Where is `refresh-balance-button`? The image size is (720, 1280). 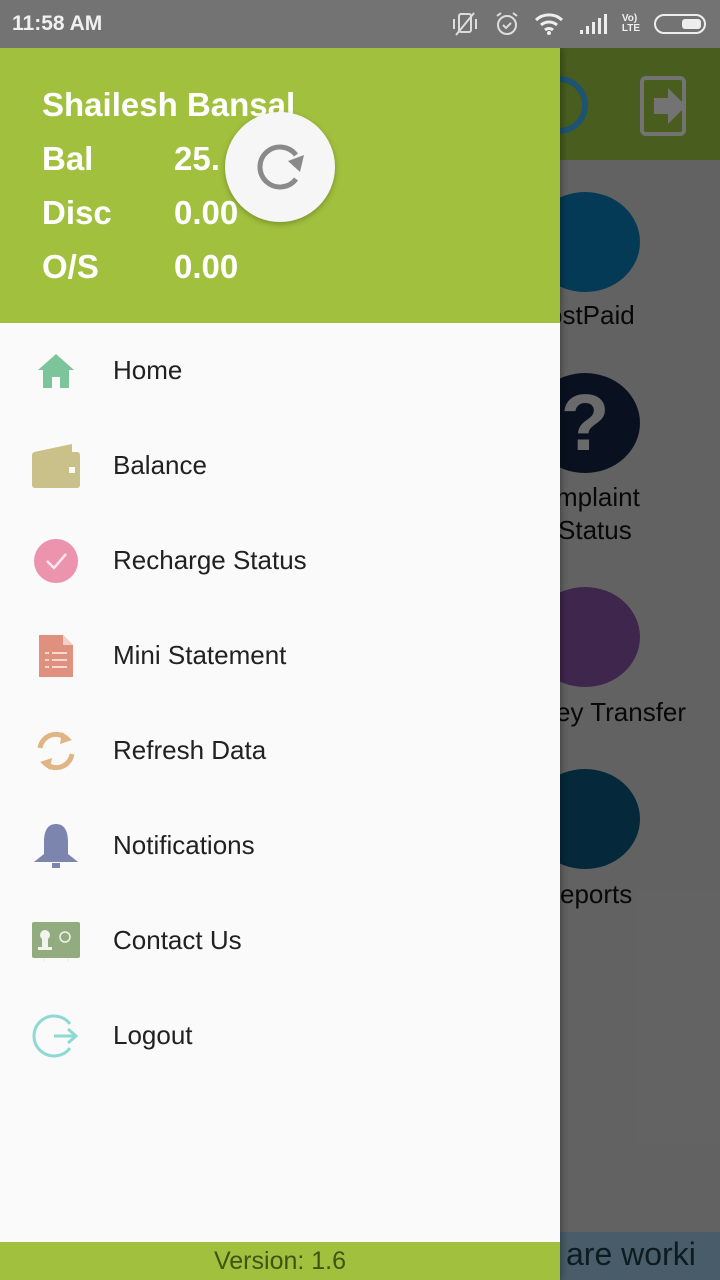 refresh-balance-button is located at coordinates (280, 167).